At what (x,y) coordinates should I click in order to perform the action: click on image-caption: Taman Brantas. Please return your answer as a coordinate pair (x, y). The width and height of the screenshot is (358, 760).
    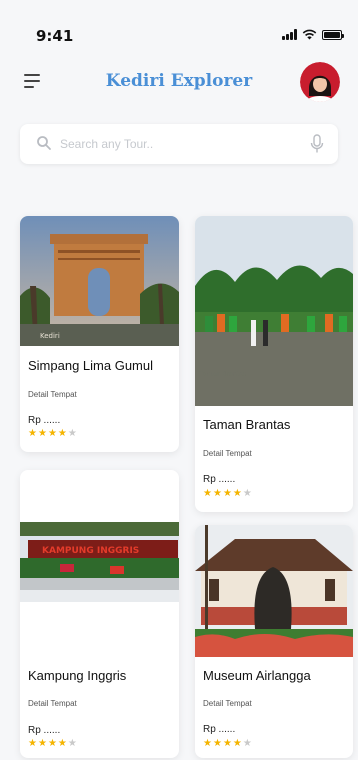
    Looking at the image, I should click on (223, 374).